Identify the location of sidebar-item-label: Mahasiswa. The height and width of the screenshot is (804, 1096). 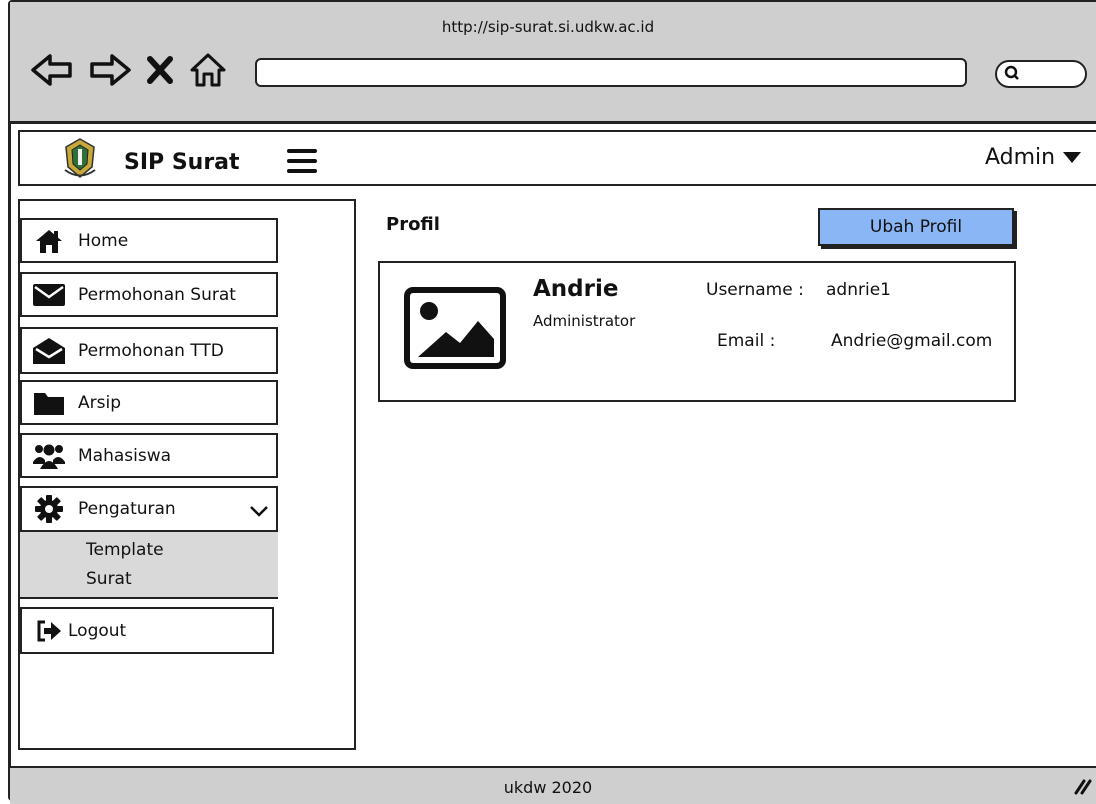
(125, 455).